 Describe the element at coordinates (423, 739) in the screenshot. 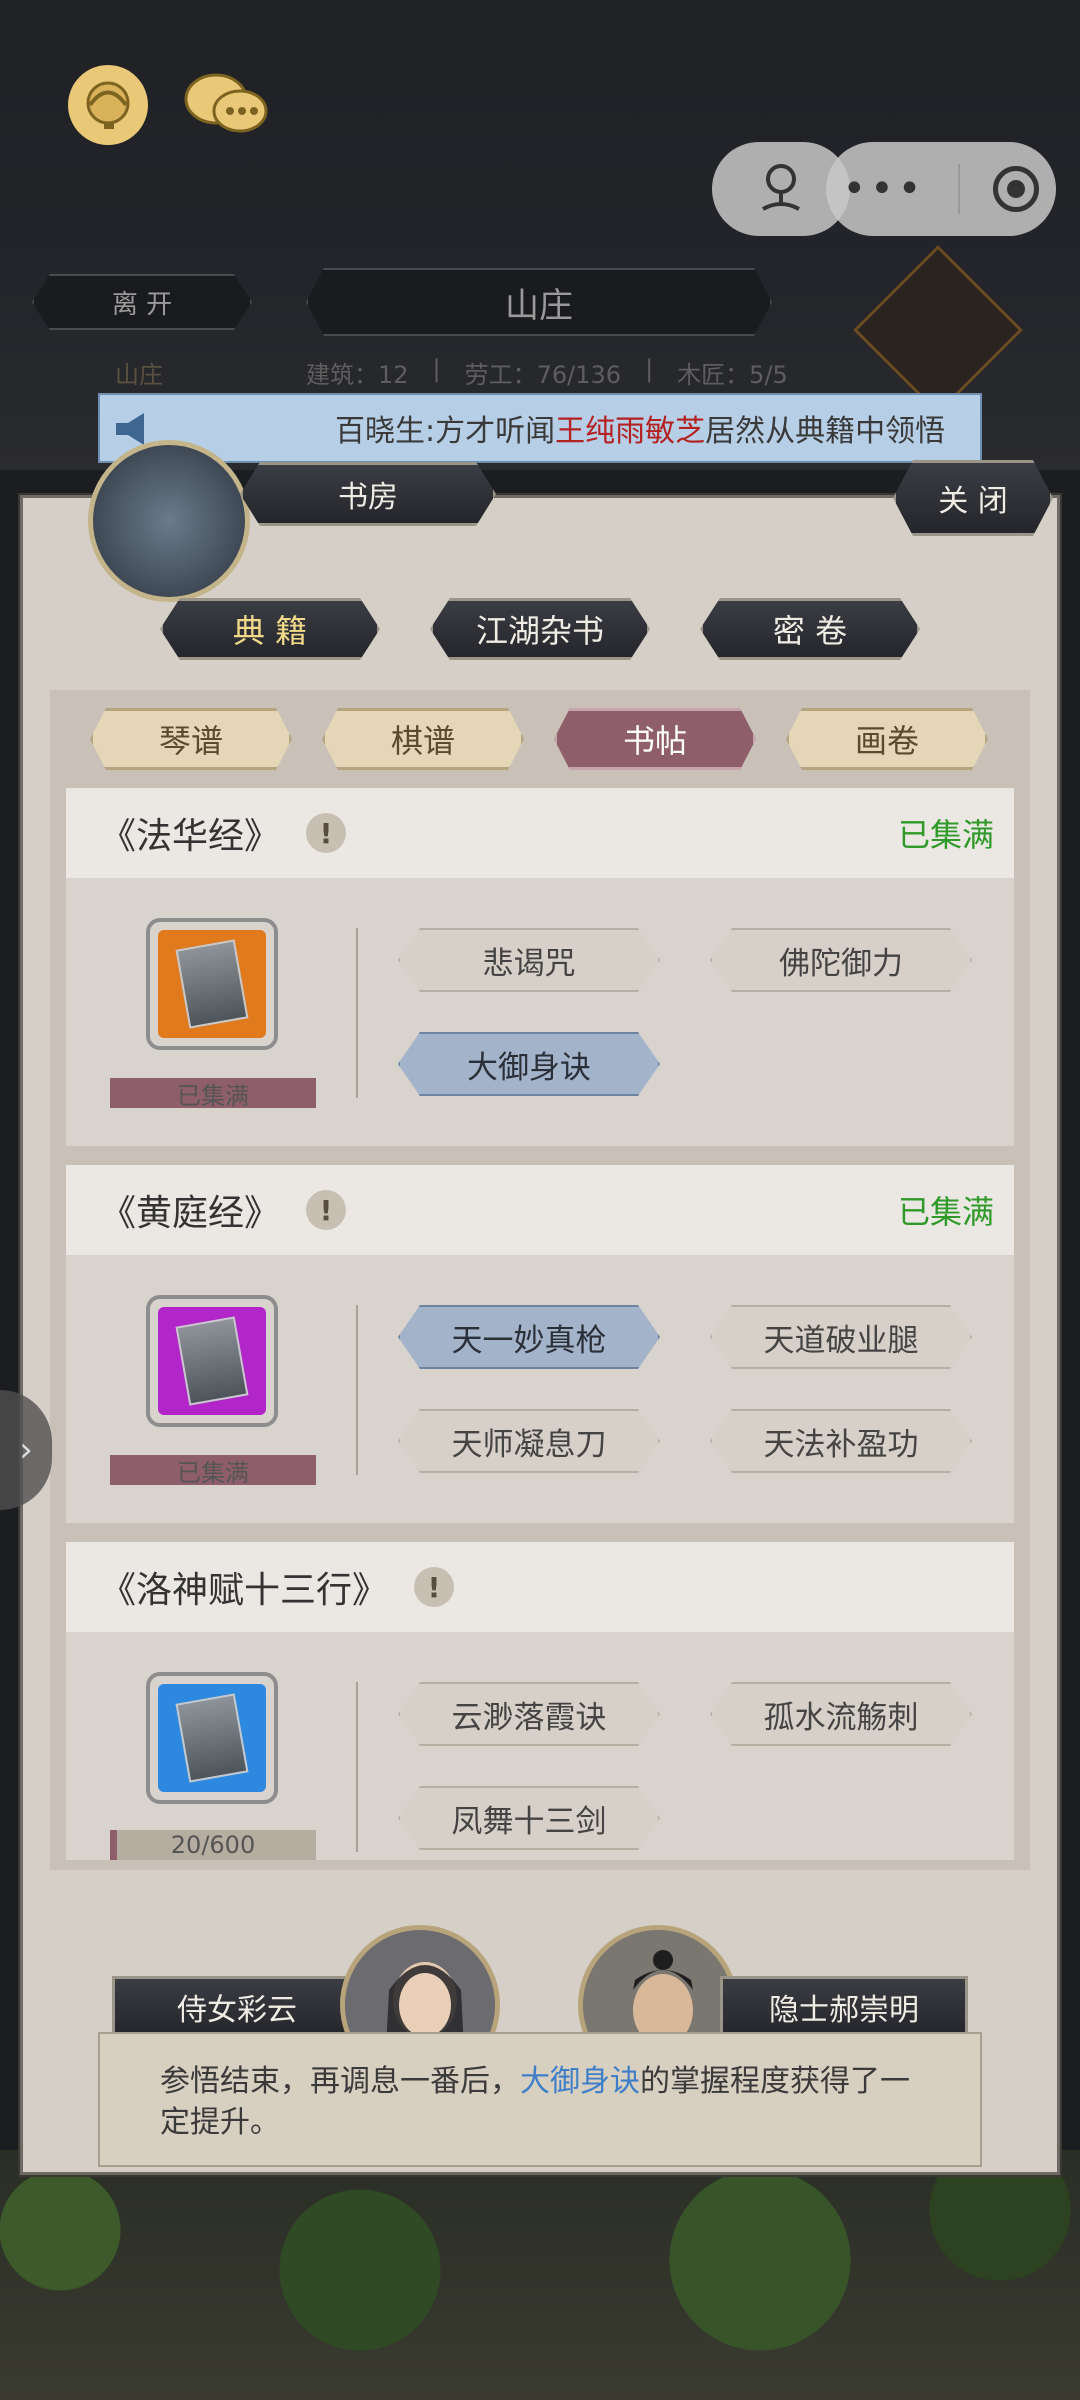

I see `tab-qipu: 棋谱` at that location.